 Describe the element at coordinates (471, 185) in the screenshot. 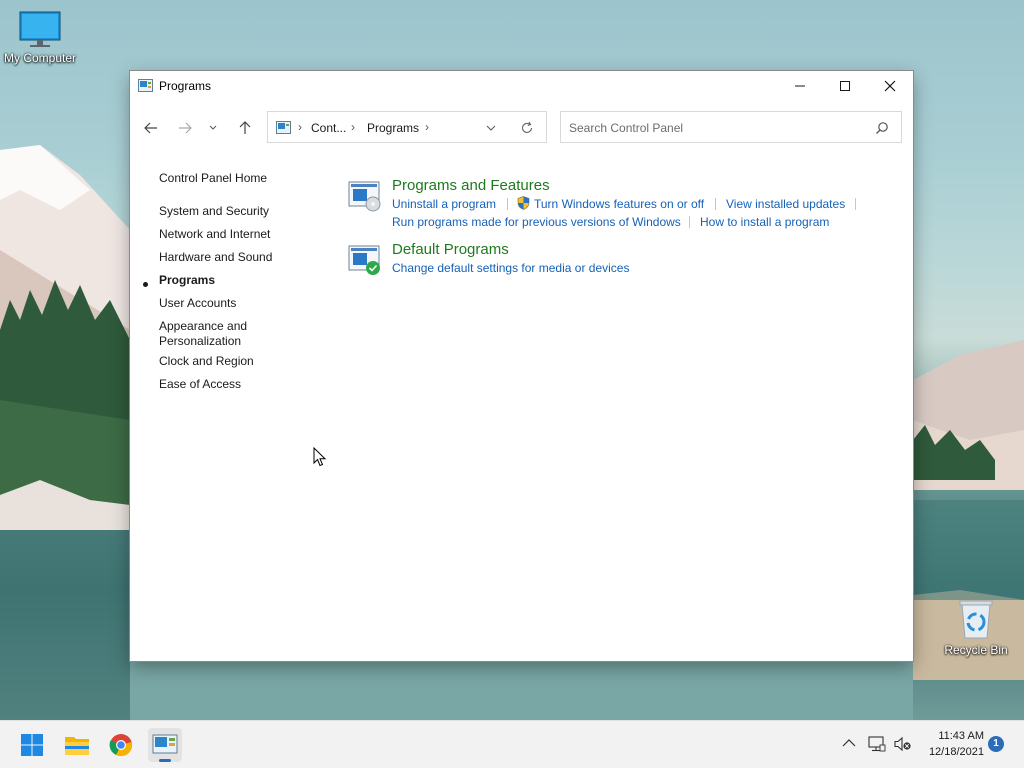

I see `programs-features-title: Programs and Features` at that location.